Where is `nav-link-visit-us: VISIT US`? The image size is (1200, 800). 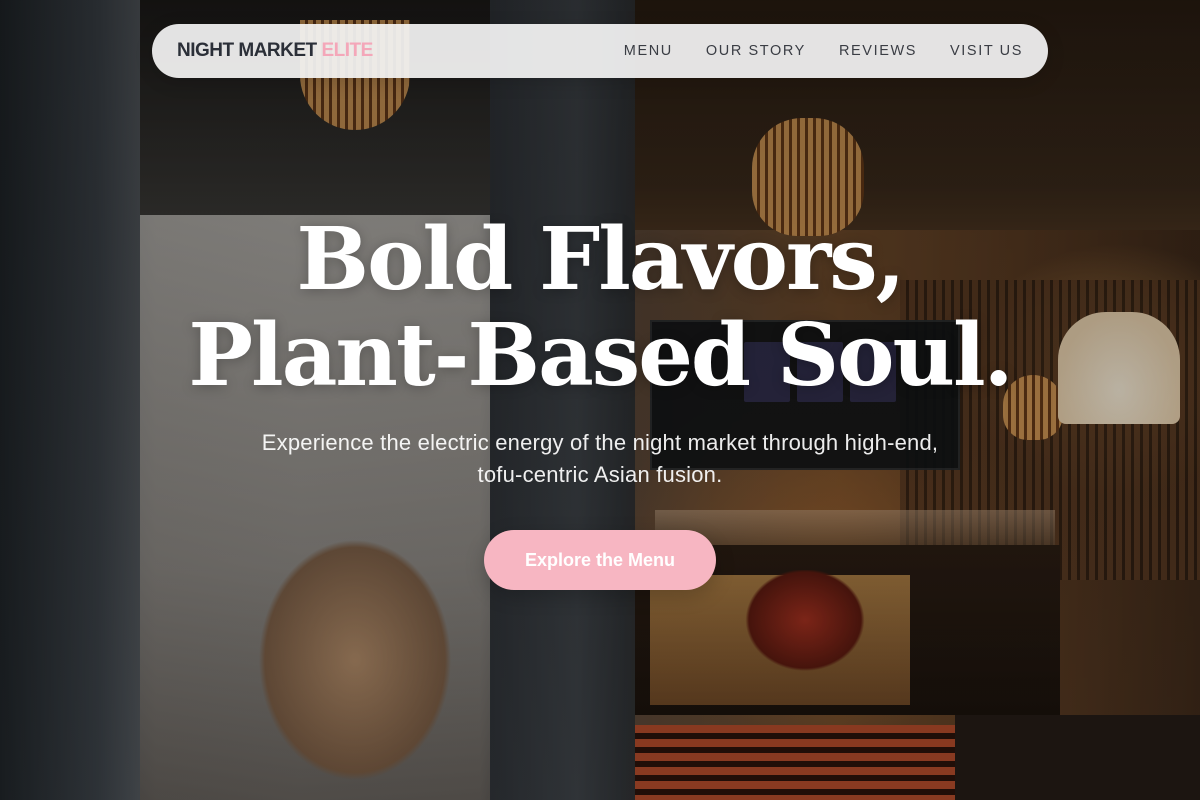
nav-link-visit-us: VISIT US is located at coordinates (986, 51).